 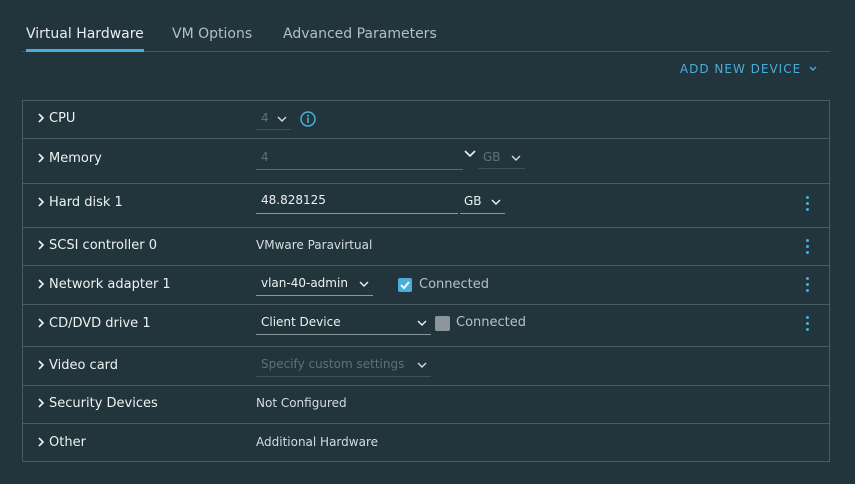 I want to click on expand-hard-disk: Hard disk 1, so click(x=80, y=202).